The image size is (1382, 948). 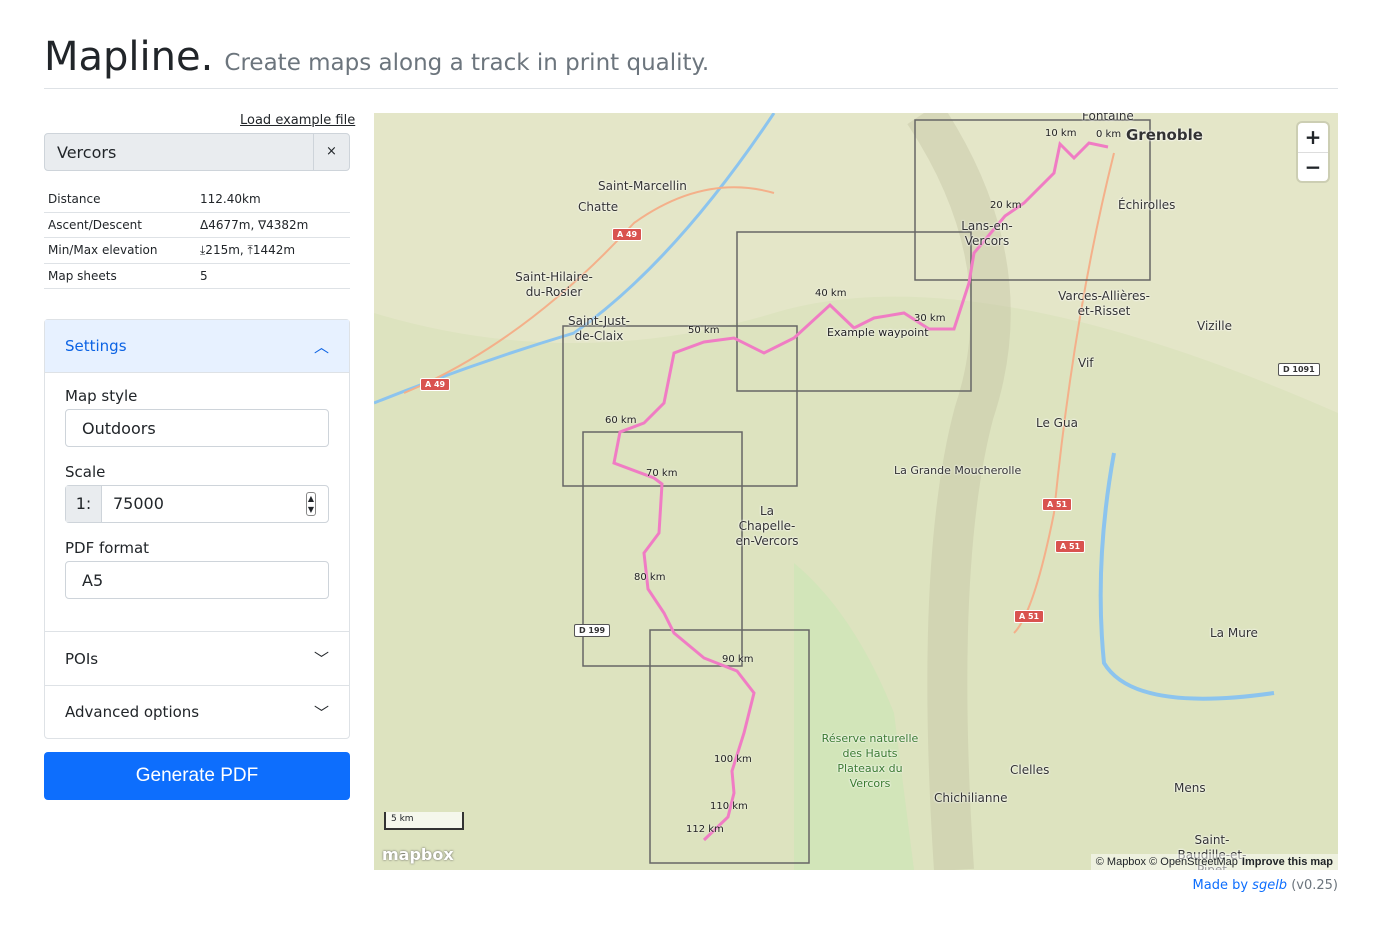 What do you see at coordinates (132, 712) in the screenshot?
I see `advanced-title: Advanced options` at bounding box center [132, 712].